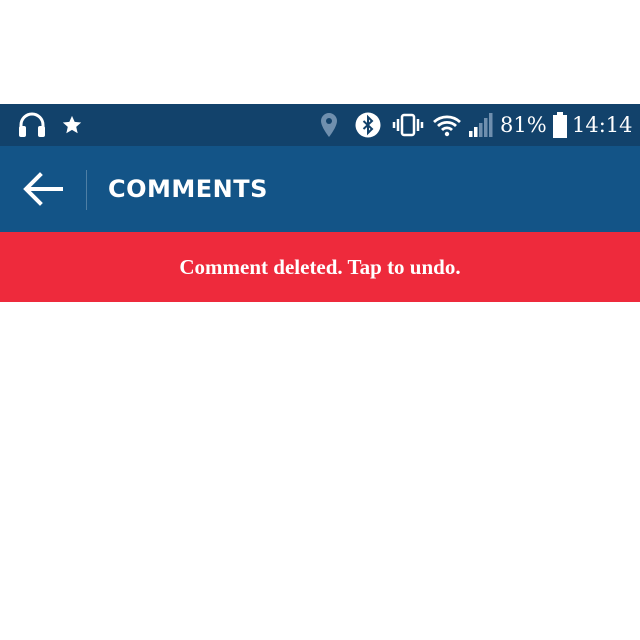 Image resolution: width=640 pixels, height=640 pixels. I want to click on snackbar-message: Comment deleted. Tap to undo., so click(320, 266).